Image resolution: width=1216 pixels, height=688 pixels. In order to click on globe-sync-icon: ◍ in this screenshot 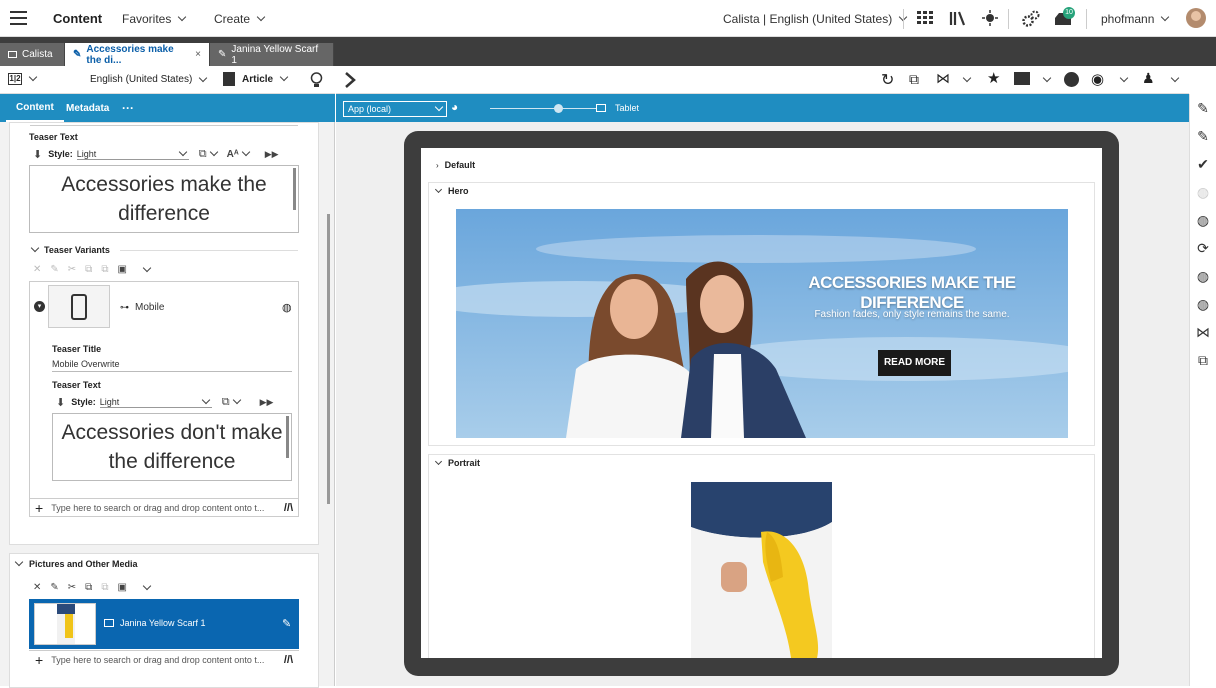, I will do `click(1203, 304)`.